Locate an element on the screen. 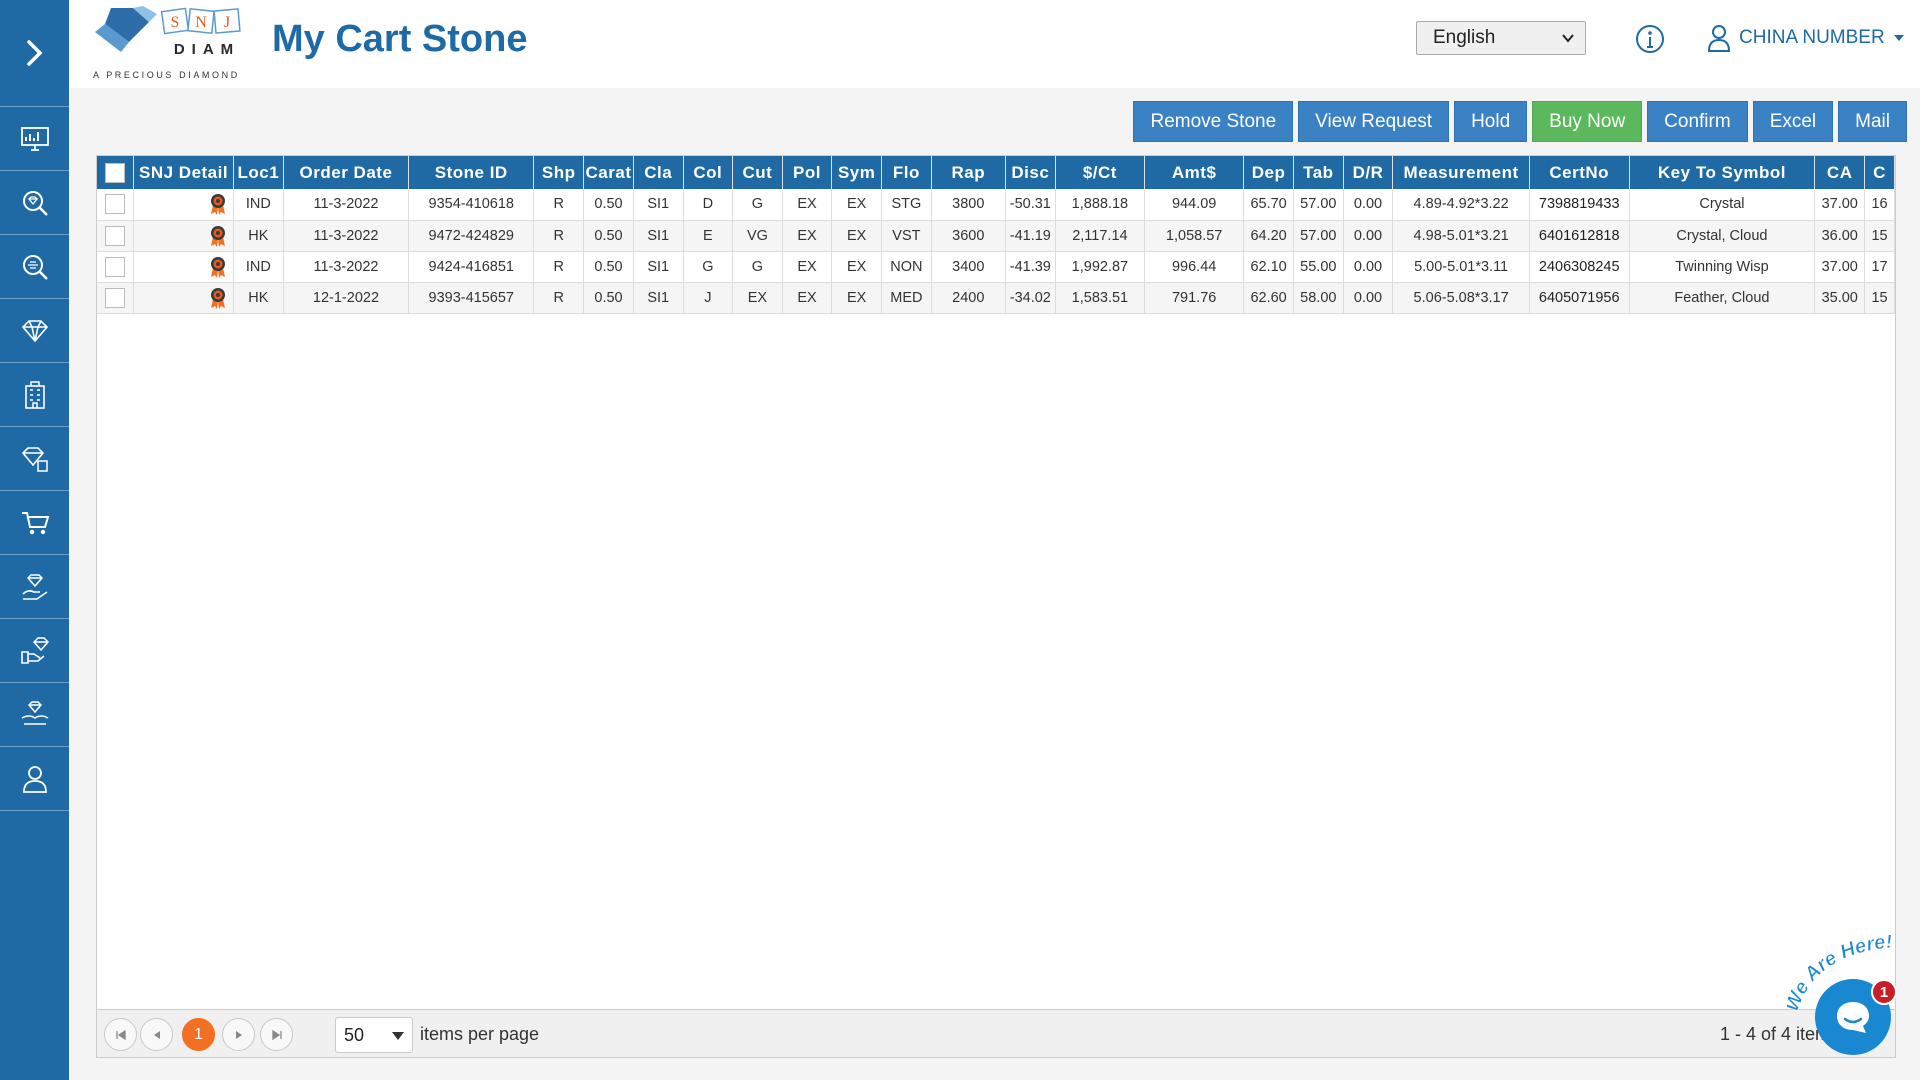 The height and width of the screenshot is (1080, 1920). chat-widget: We Are Here! 1 is located at coordinates (1847, 995).